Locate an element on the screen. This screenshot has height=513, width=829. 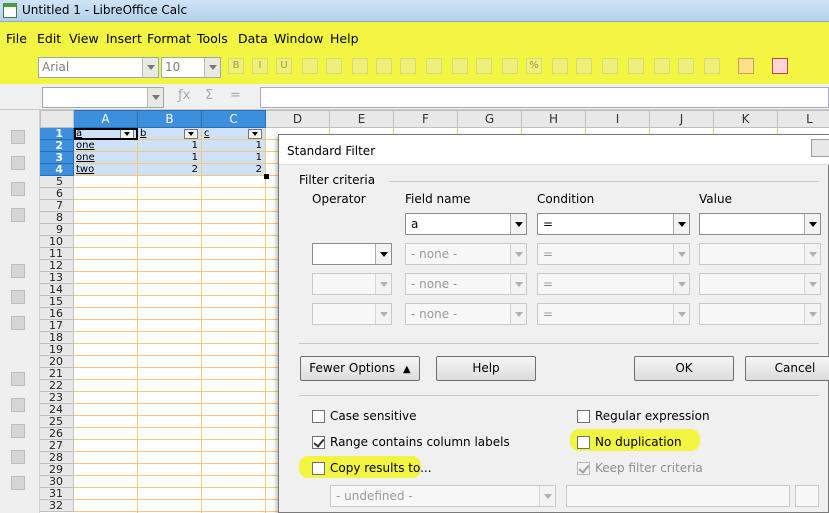
copy-target-input is located at coordinates (678, 496).